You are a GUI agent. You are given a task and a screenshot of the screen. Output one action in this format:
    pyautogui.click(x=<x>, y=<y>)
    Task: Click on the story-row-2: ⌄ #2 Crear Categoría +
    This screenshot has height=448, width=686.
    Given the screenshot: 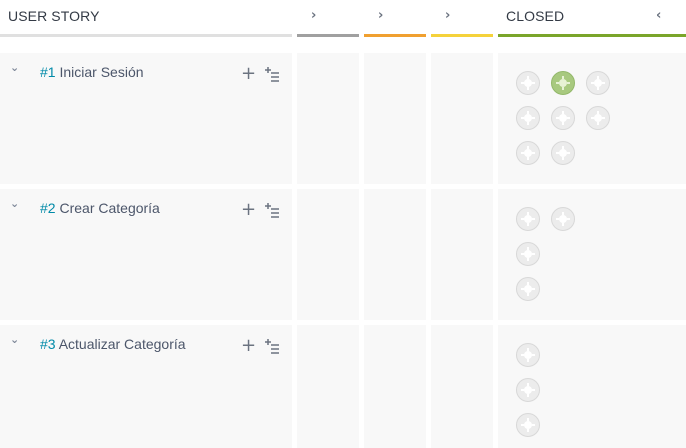 What is the action you would take?
    pyautogui.click(x=146, y=254)
    